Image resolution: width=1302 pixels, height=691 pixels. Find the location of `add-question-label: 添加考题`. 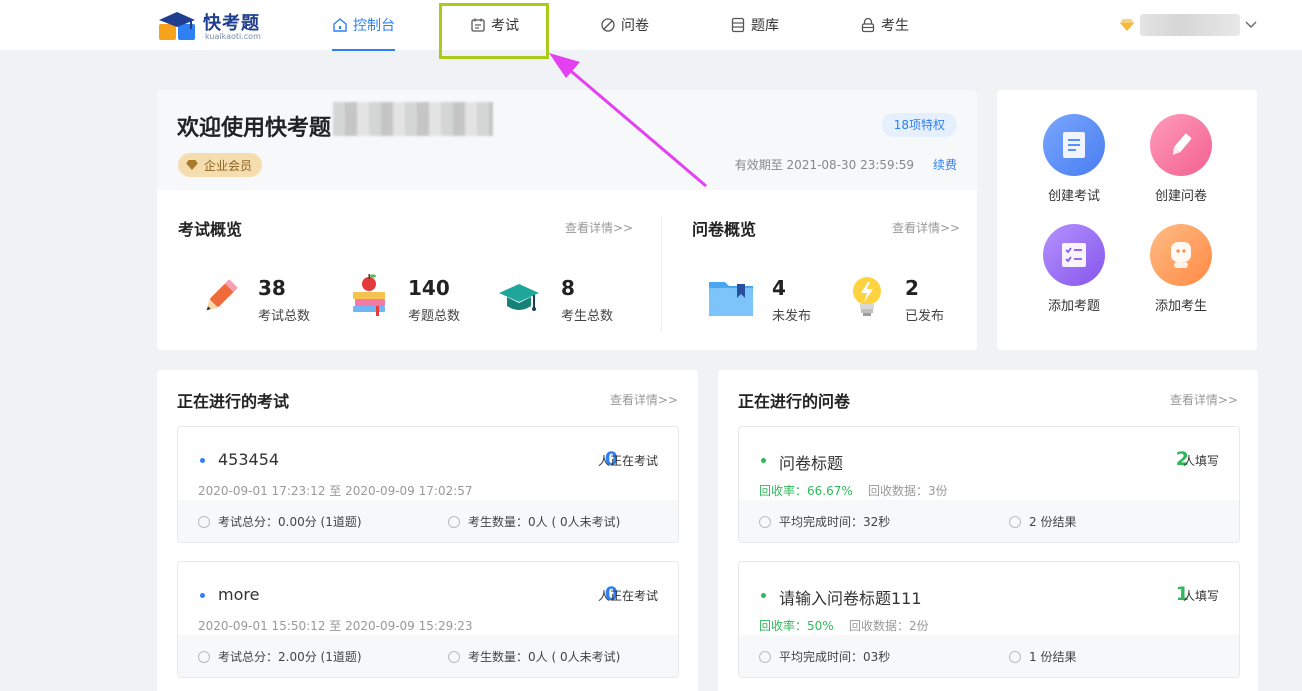

add-question-label: 添加考题 is located at coordinates (1073, 306).